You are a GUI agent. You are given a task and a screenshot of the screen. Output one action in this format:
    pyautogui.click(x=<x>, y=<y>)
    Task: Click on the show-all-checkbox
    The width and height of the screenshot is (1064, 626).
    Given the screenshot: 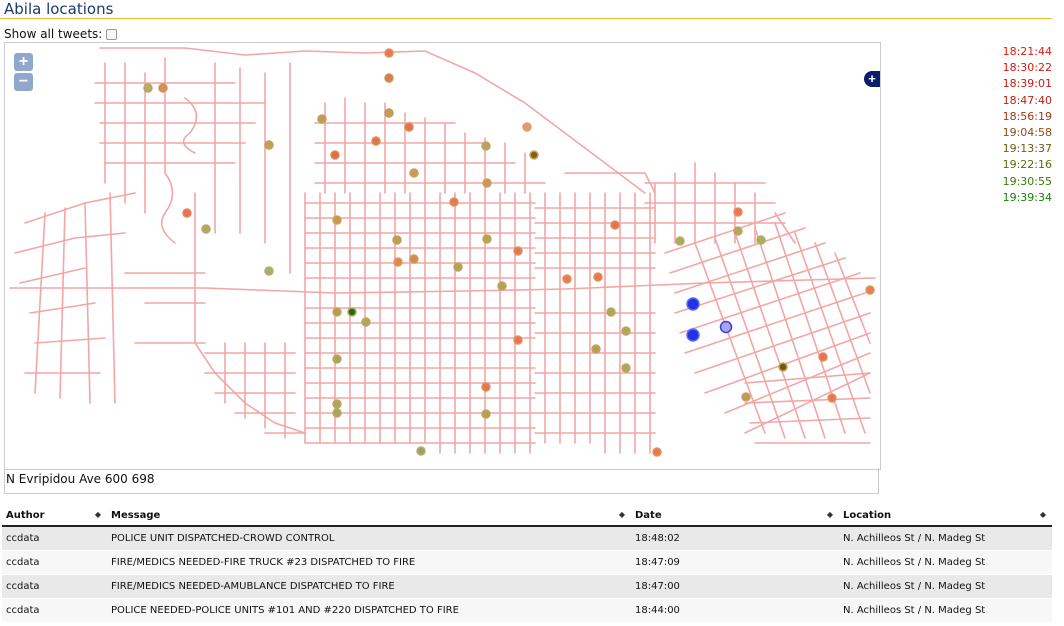 What is the action you would take?
    pyautogui.click(x=112, y=34)
    